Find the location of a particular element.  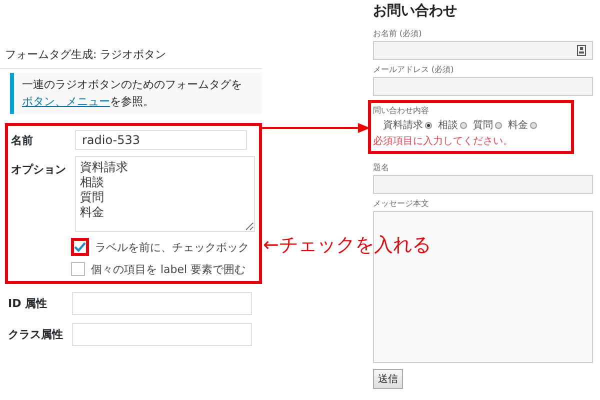

checkmark-icon is located at coordinates (80, 247).